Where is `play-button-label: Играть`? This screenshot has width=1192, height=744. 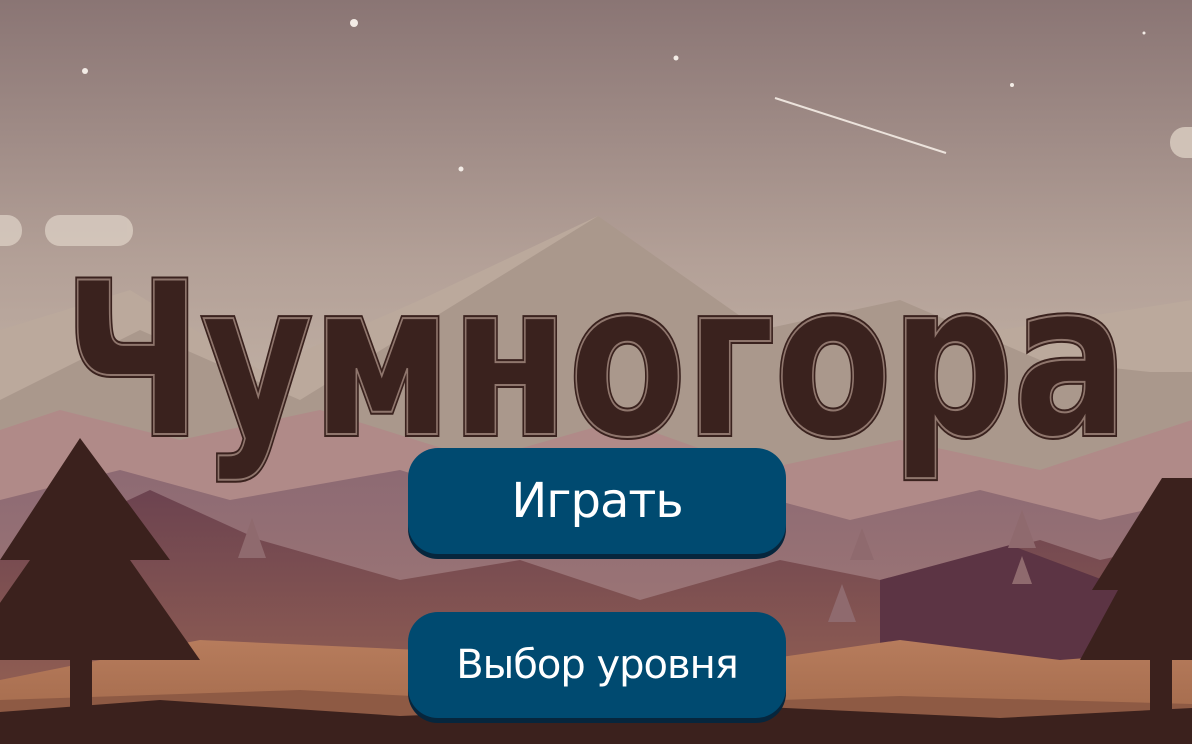 play-button-label: Играть is located at coordinates (597, 501).